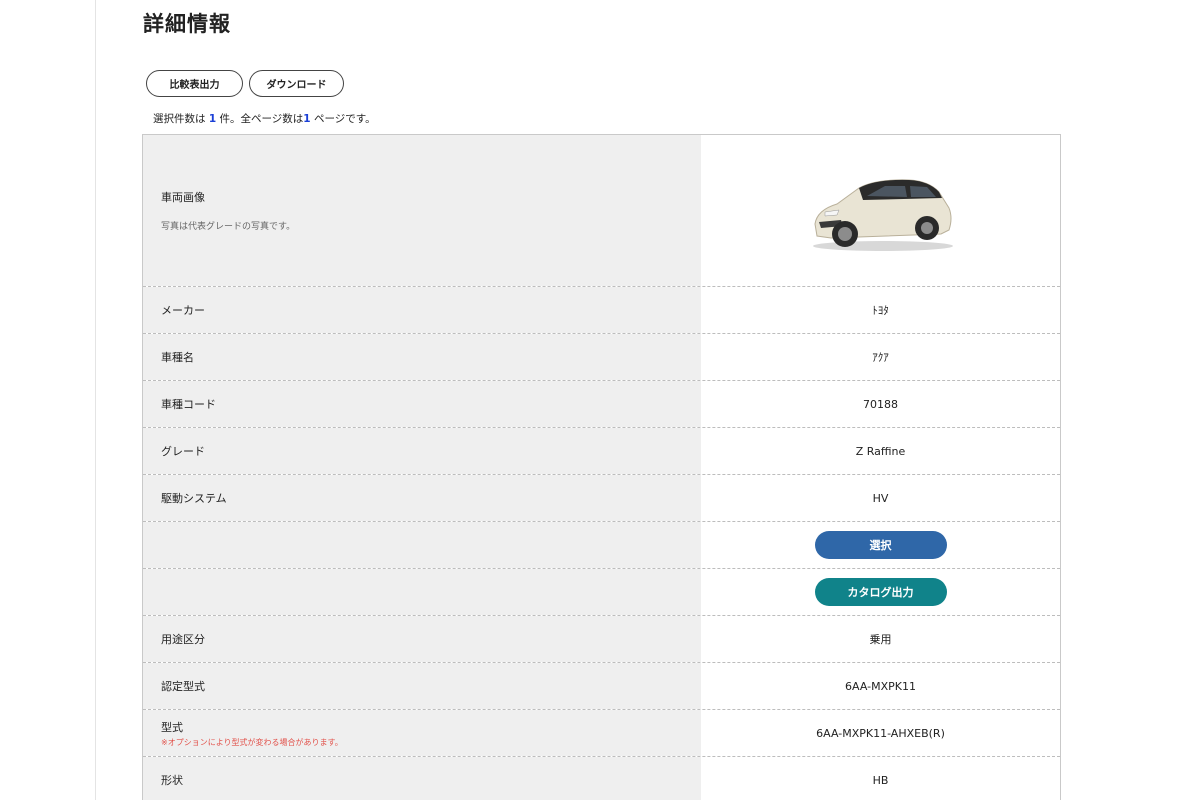 The width and height of the screenshot is (1200, 800). I want to click on drive-system-value: HV, so click(880, 498).